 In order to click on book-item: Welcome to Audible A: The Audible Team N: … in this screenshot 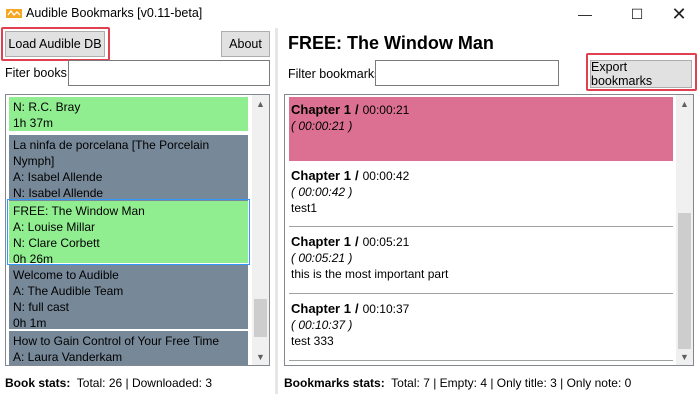, I will do `click(128, 297)`.